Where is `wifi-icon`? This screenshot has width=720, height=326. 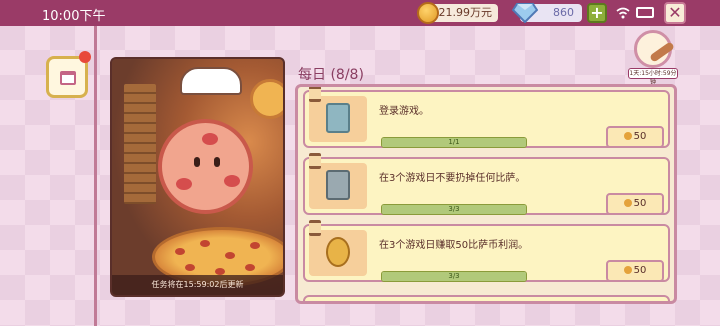 wifi-icon is located at coordinates (623, 13).